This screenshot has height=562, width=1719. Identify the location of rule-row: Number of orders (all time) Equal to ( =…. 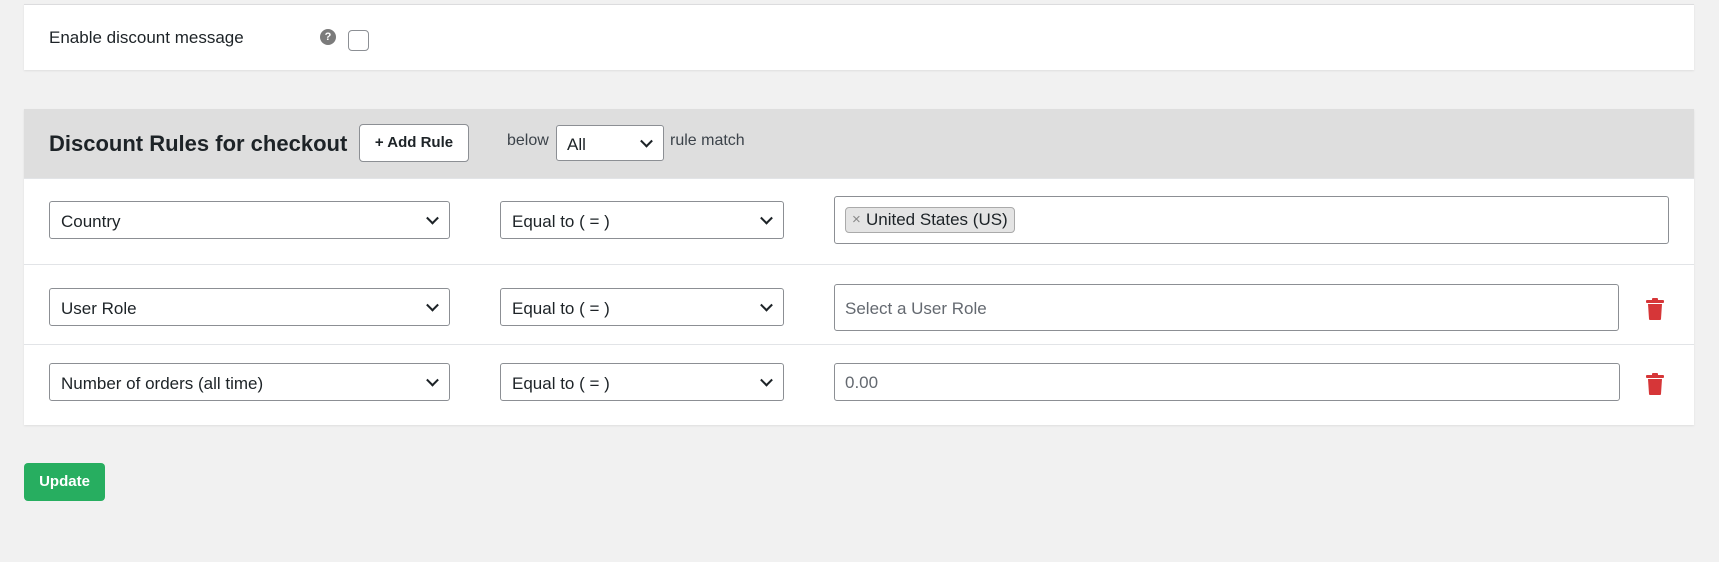
(859, 384).